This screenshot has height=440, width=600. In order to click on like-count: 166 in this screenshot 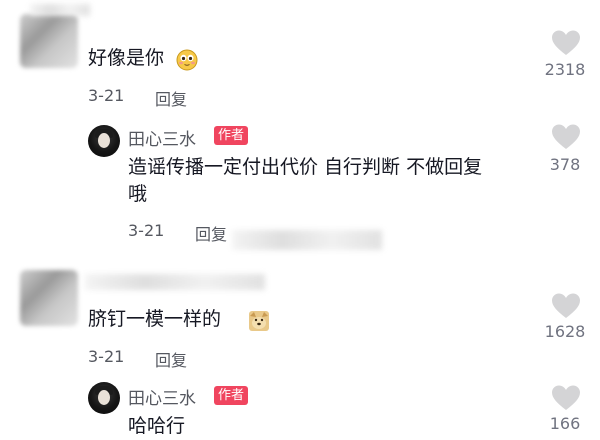, I will do `click(565, 423)`.